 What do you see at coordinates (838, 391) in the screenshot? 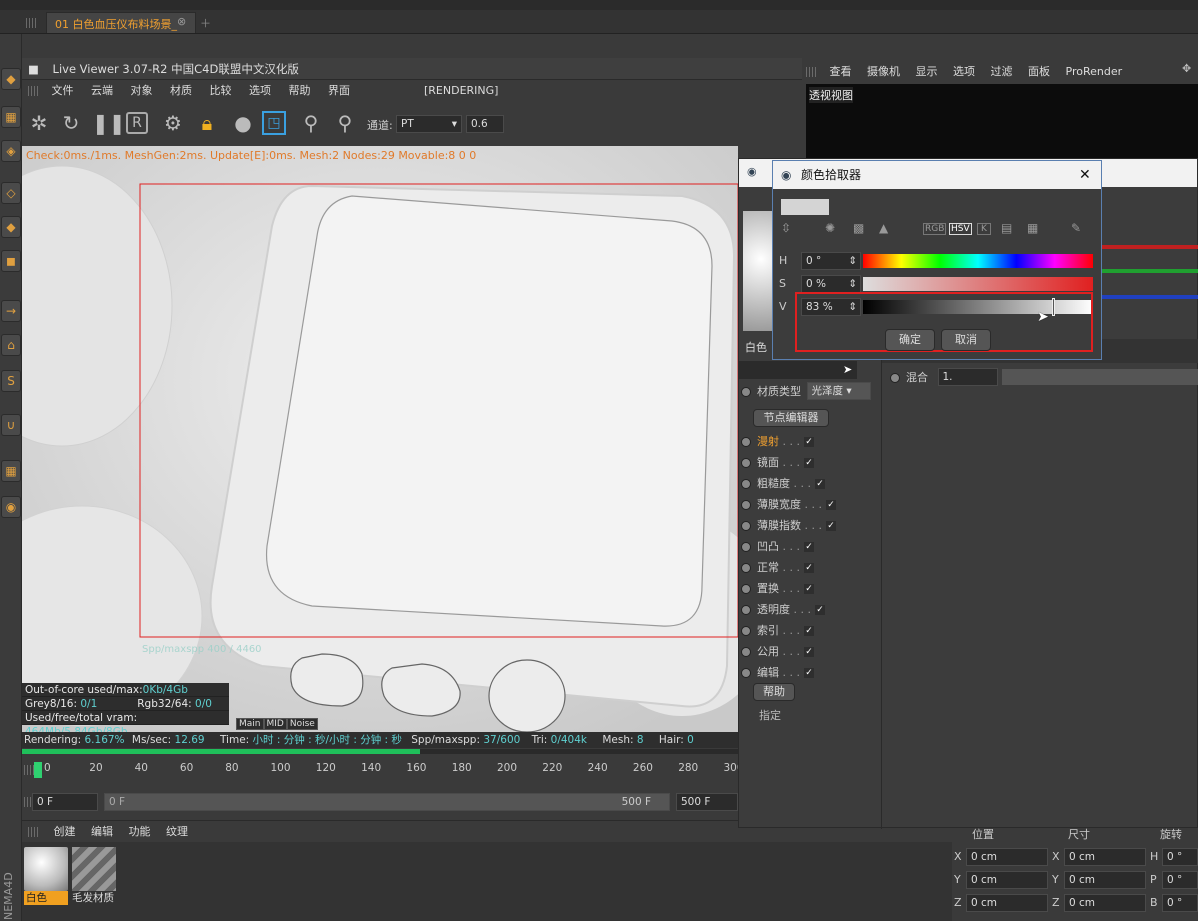
I see `material-type-select: 光泽度 ▾` at bounding box center [838, 391].